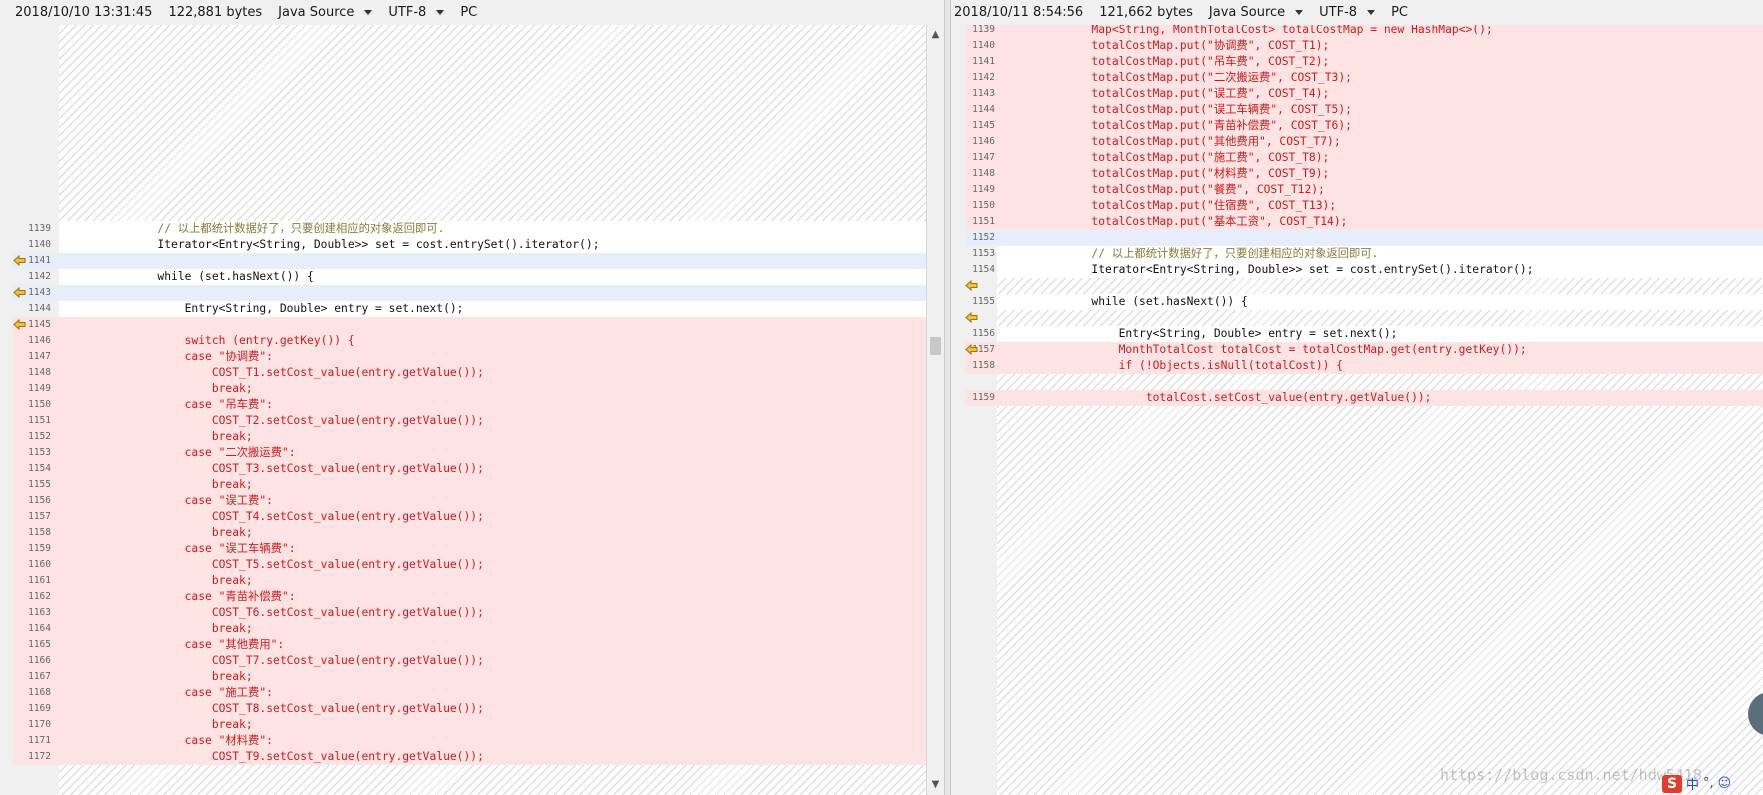  I want to click on diff-line-row: totalCostMap.put("协调费", COST_T1);, so click(1380, 46).